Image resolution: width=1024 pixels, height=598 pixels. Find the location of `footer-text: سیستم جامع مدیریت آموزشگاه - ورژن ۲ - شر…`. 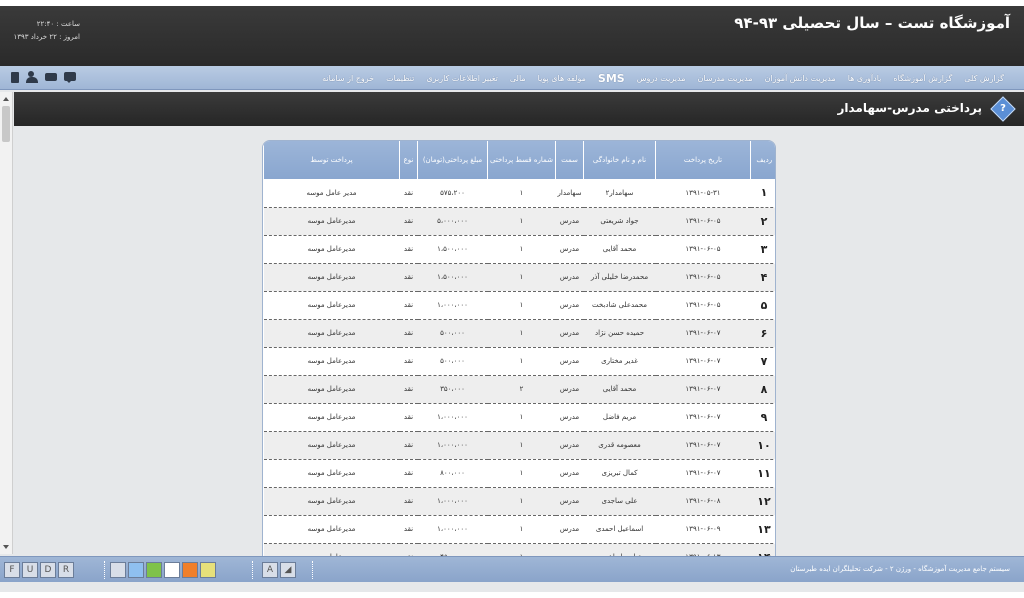

footer-text: سیستم جامع مدیریت آموزشگاه - ورژن ۲ - شر… is located at coordinates (900, 569).